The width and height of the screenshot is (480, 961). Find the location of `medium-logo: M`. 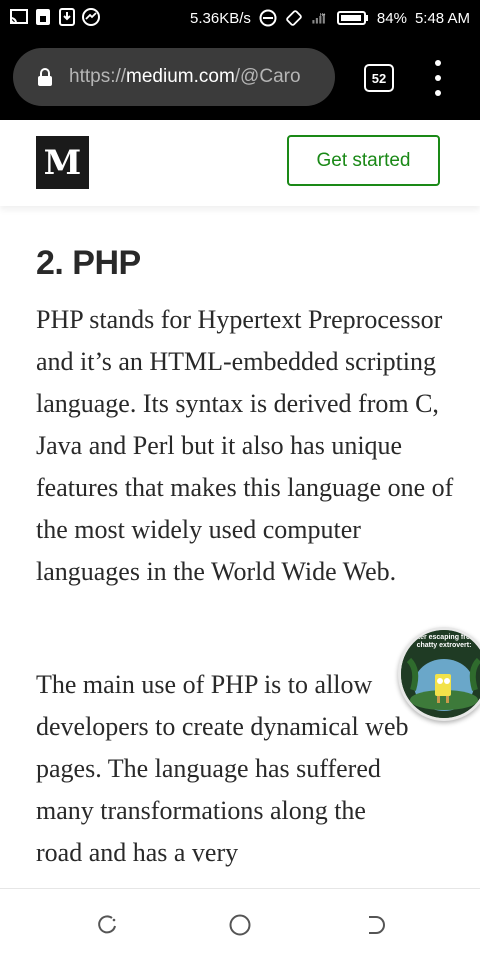

medium-logo: M is located at coordinates (62, 162).